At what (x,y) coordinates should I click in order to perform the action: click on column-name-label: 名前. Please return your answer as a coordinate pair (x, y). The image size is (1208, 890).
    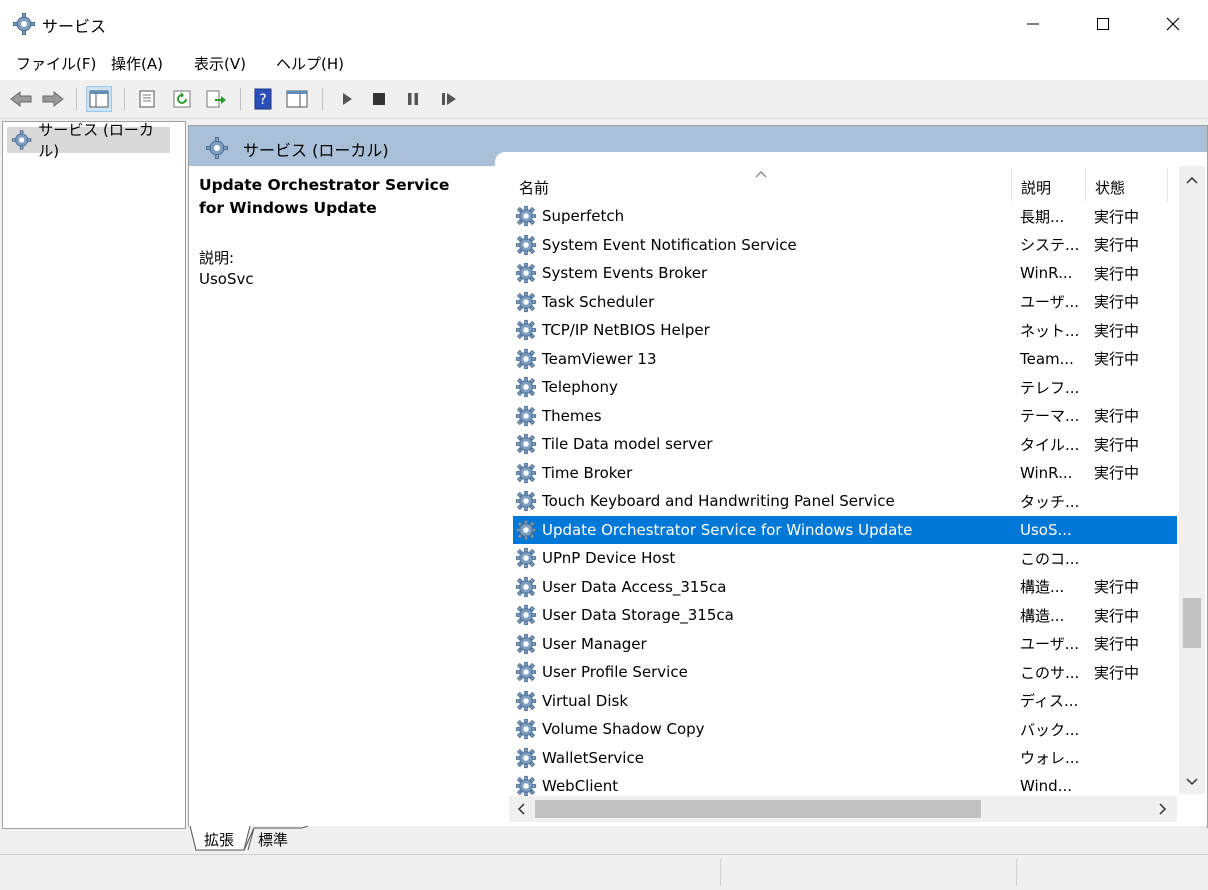
    Looking at the image, I should click on (534, 188).